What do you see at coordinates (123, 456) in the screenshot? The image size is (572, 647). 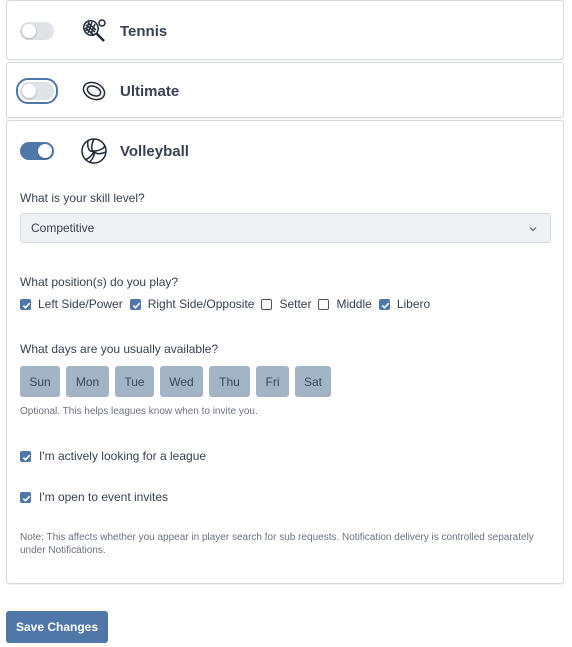 I see `looking-for-league-label: I'm actively looking for a league` at bounding box center [123, 456].